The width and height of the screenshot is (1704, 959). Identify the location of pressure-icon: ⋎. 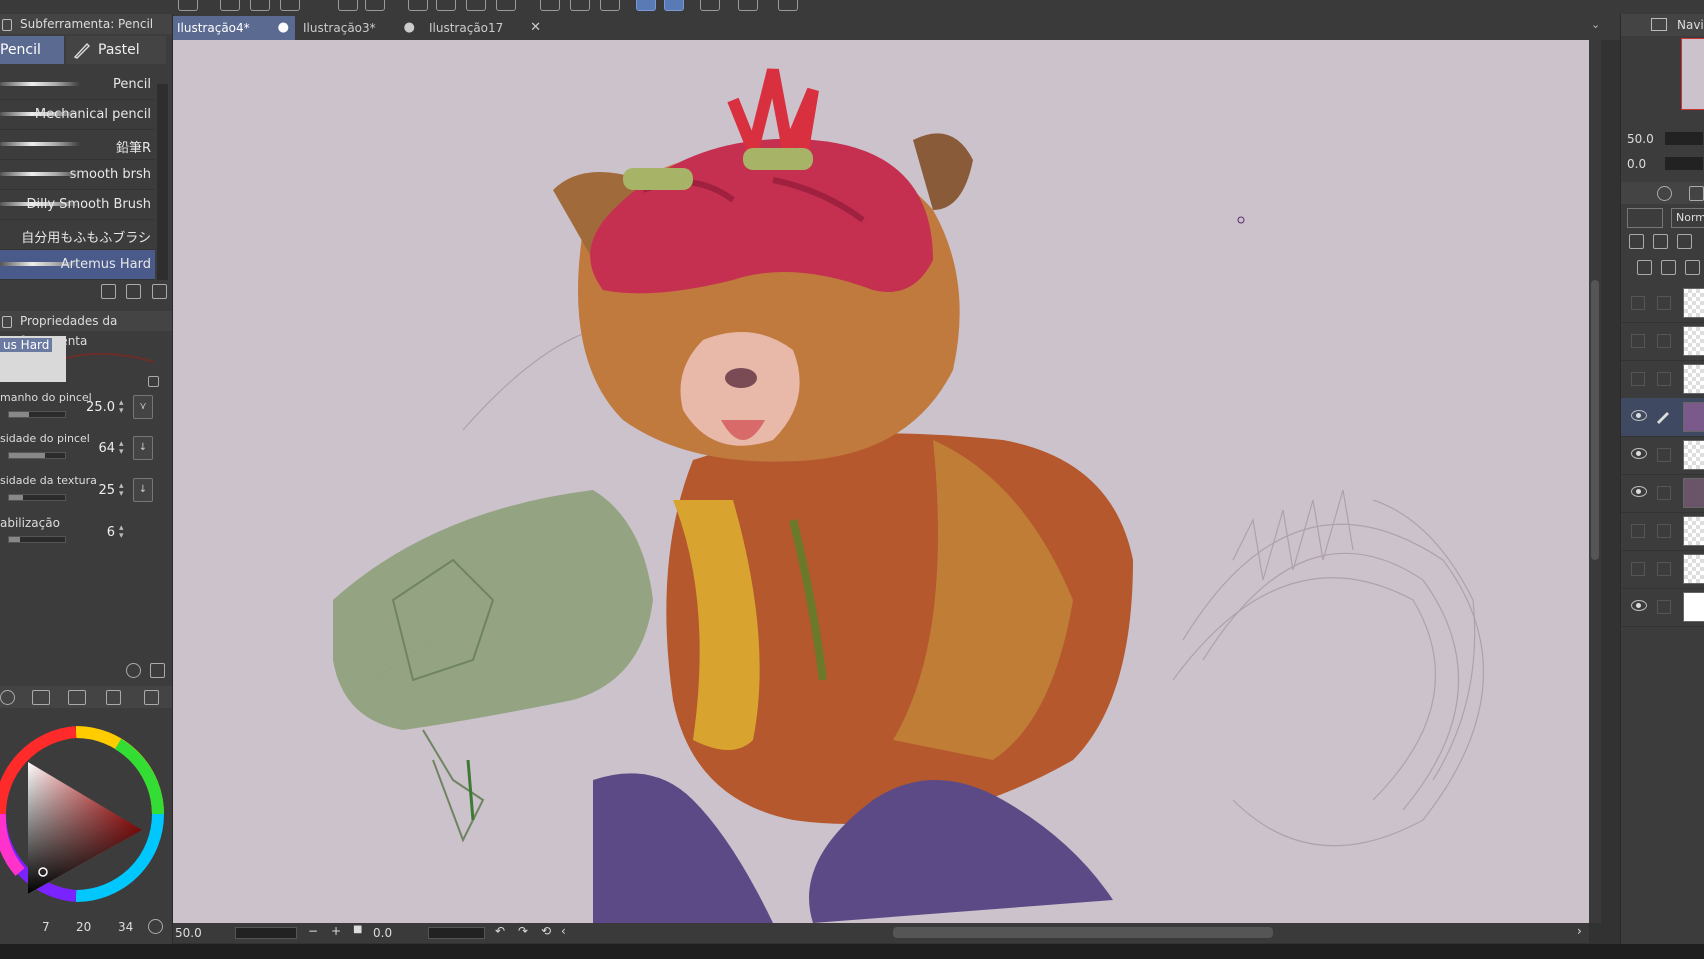
(143, 407).